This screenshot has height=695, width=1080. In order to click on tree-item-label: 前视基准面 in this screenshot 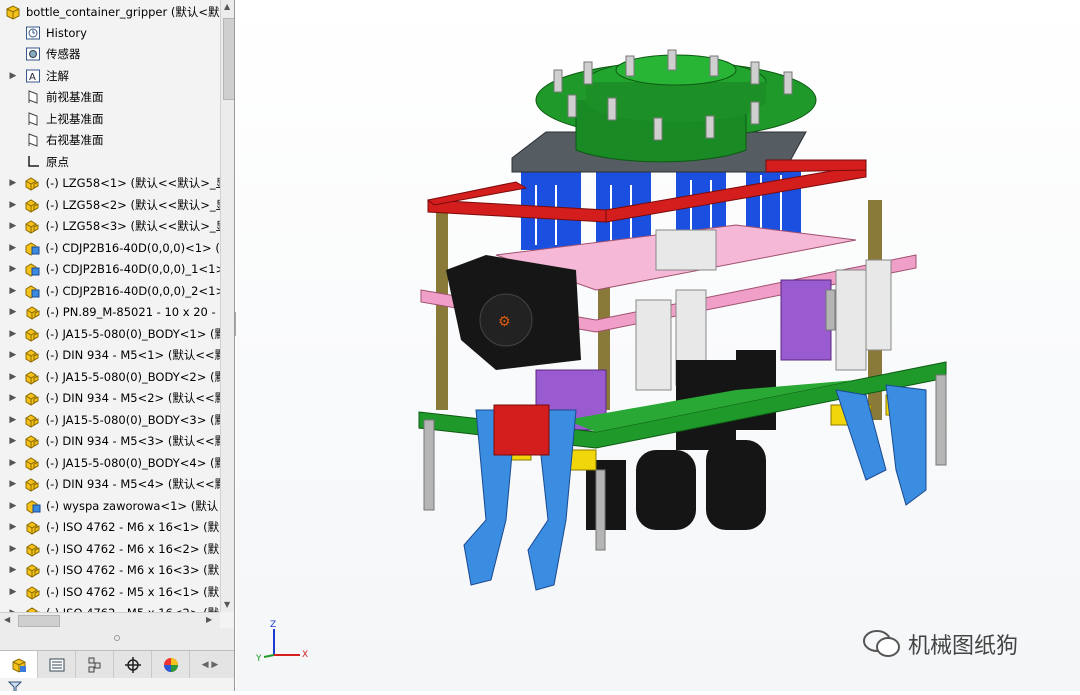, I will do `click(75, 97)`.